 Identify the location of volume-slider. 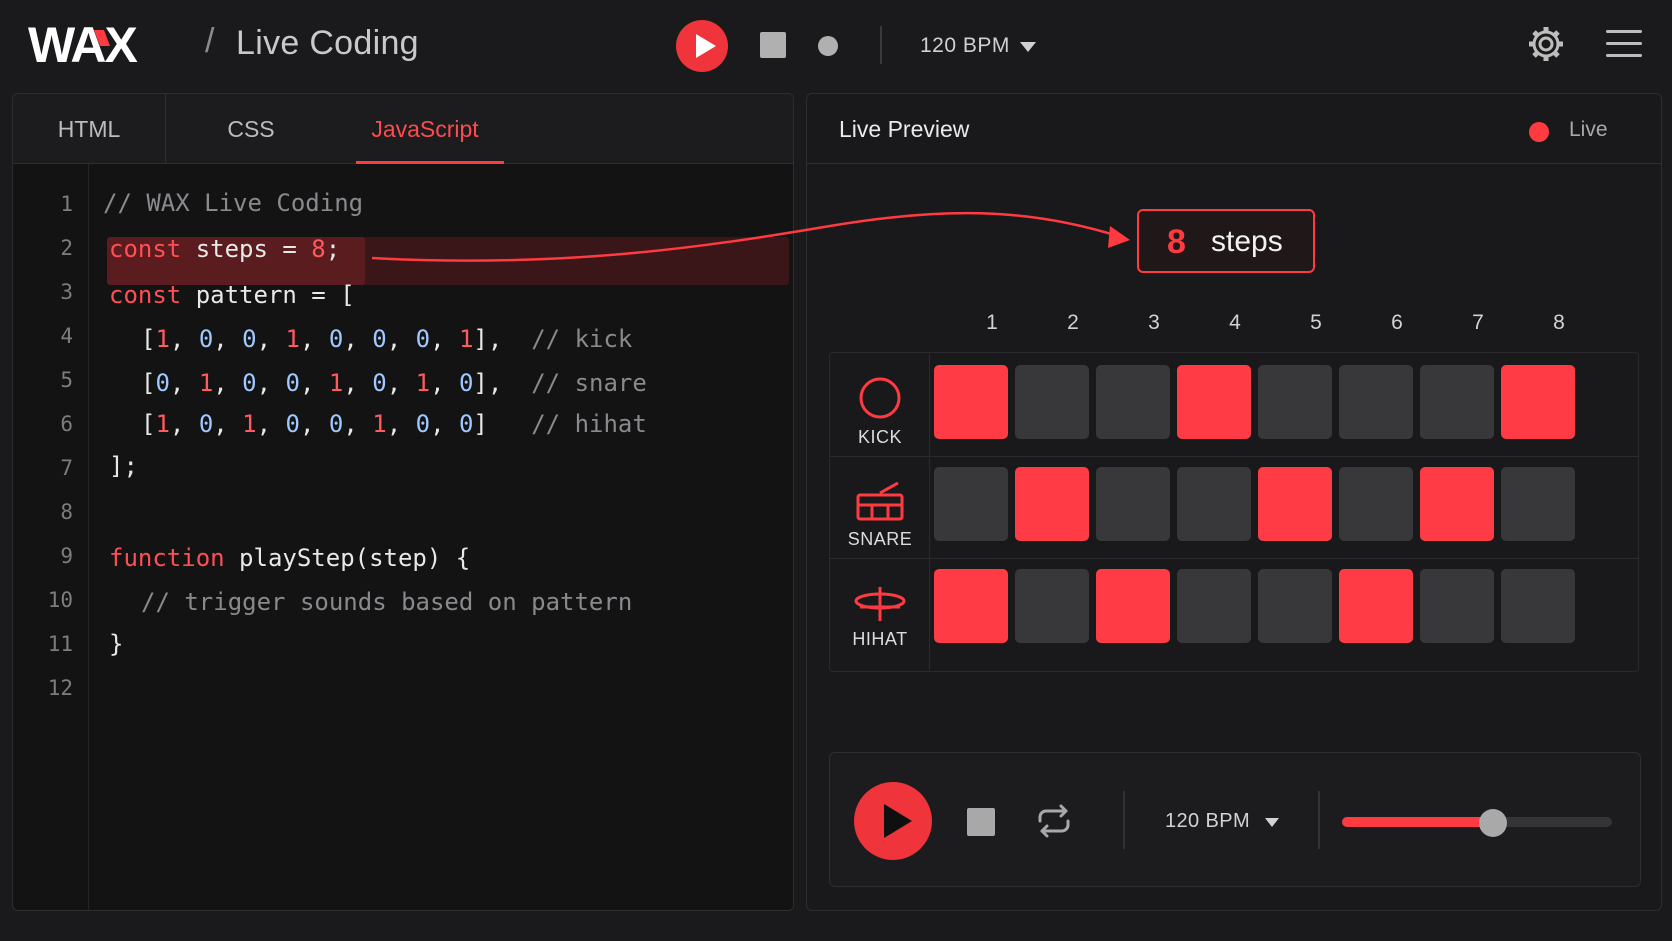
(1477, 823).